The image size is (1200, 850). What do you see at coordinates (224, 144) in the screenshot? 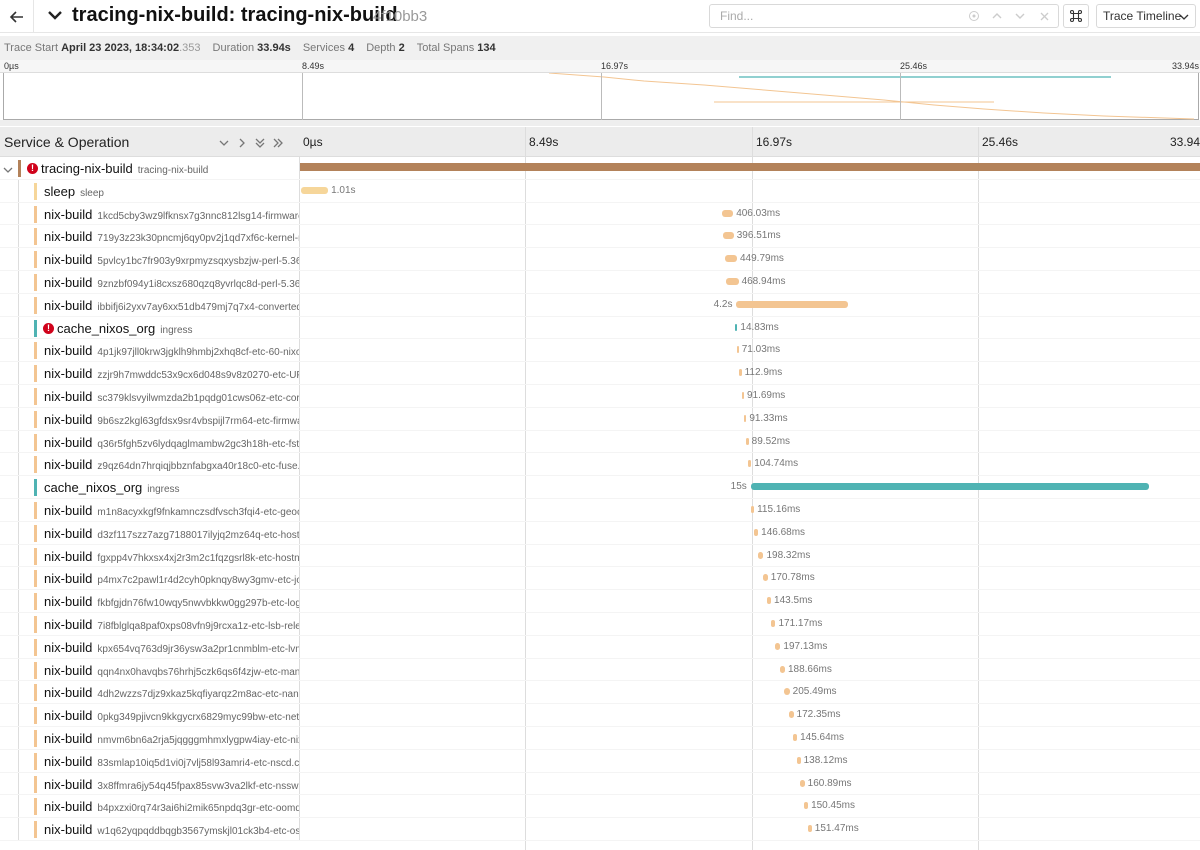
I see `collapse-one-icon` at bounding box center [224, 144].